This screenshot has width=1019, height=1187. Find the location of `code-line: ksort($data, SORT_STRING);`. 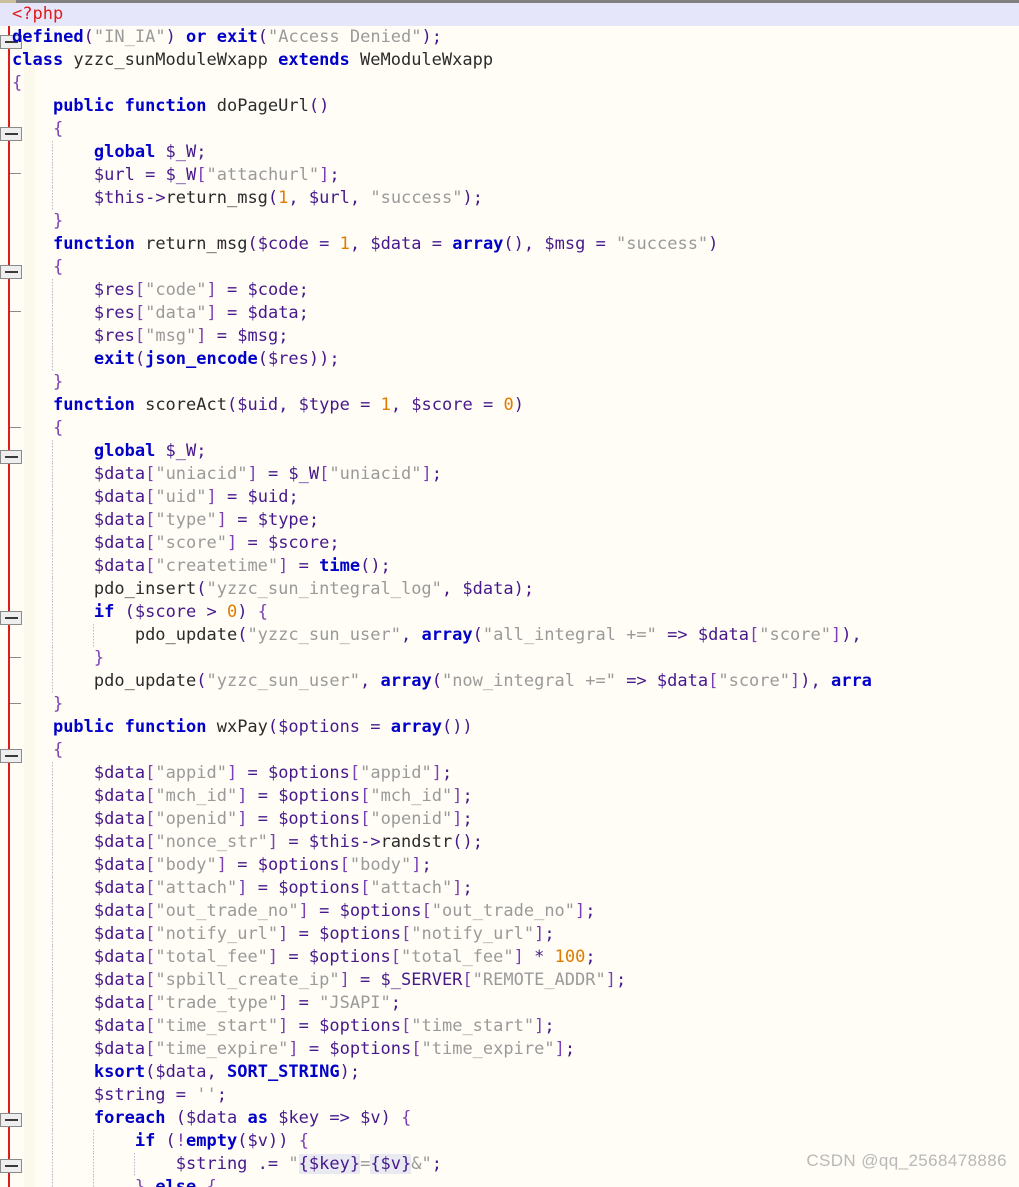

code-line: ksort($data, SORT_STRING); is located at coordinates (509, 1072).